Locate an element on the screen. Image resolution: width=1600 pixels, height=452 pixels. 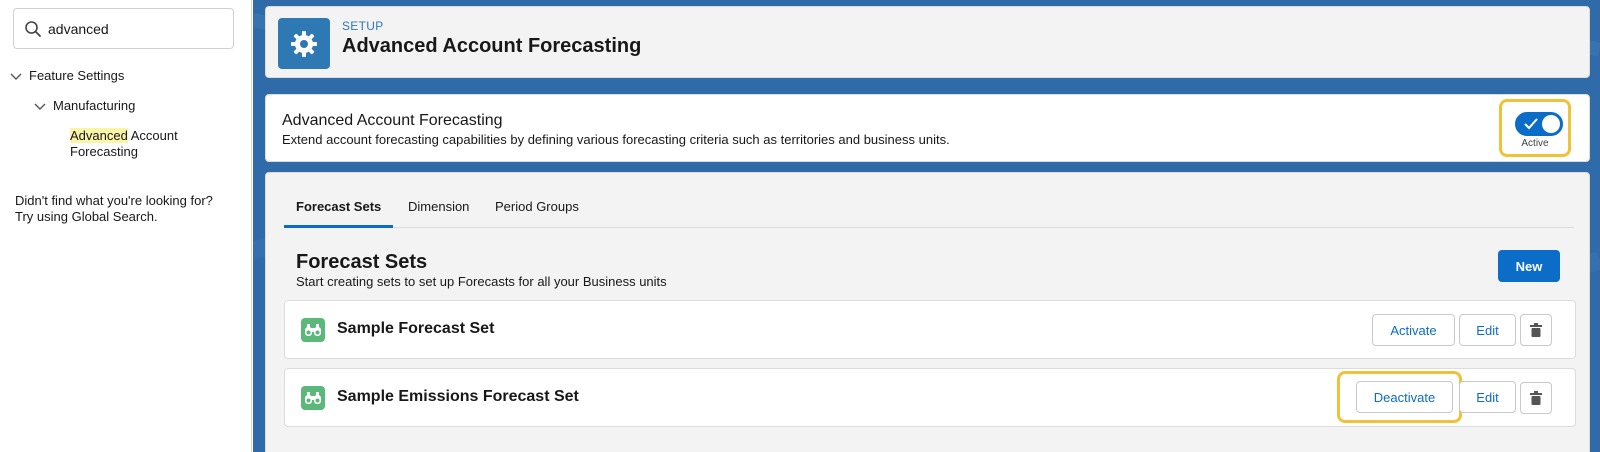
forecast-set-name: Sample Emissions Forecast Set is located at coordinates (458, 396).